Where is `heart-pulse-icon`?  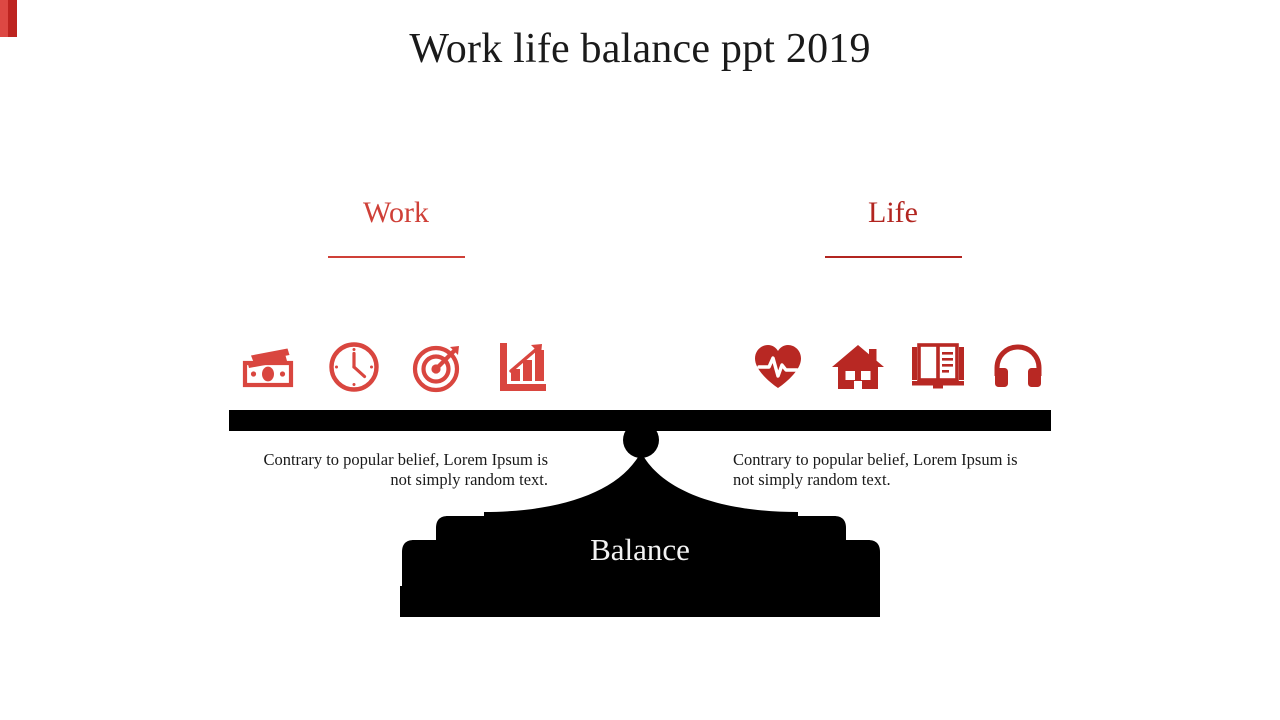 heart-pulse-icon is located at coordinates (778, 367).